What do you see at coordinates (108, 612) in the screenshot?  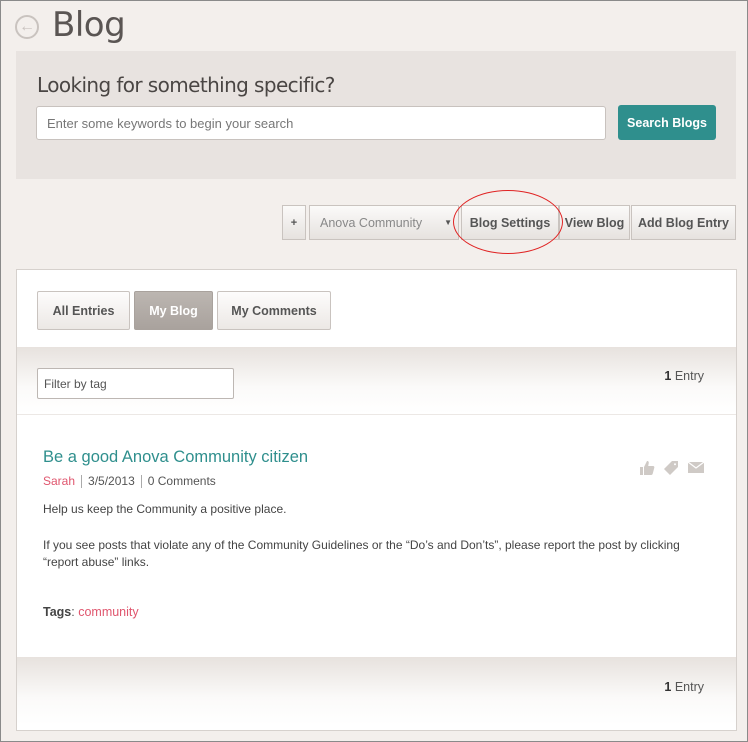 I see `tag-link-community: community` at bounding box center [108, 612].